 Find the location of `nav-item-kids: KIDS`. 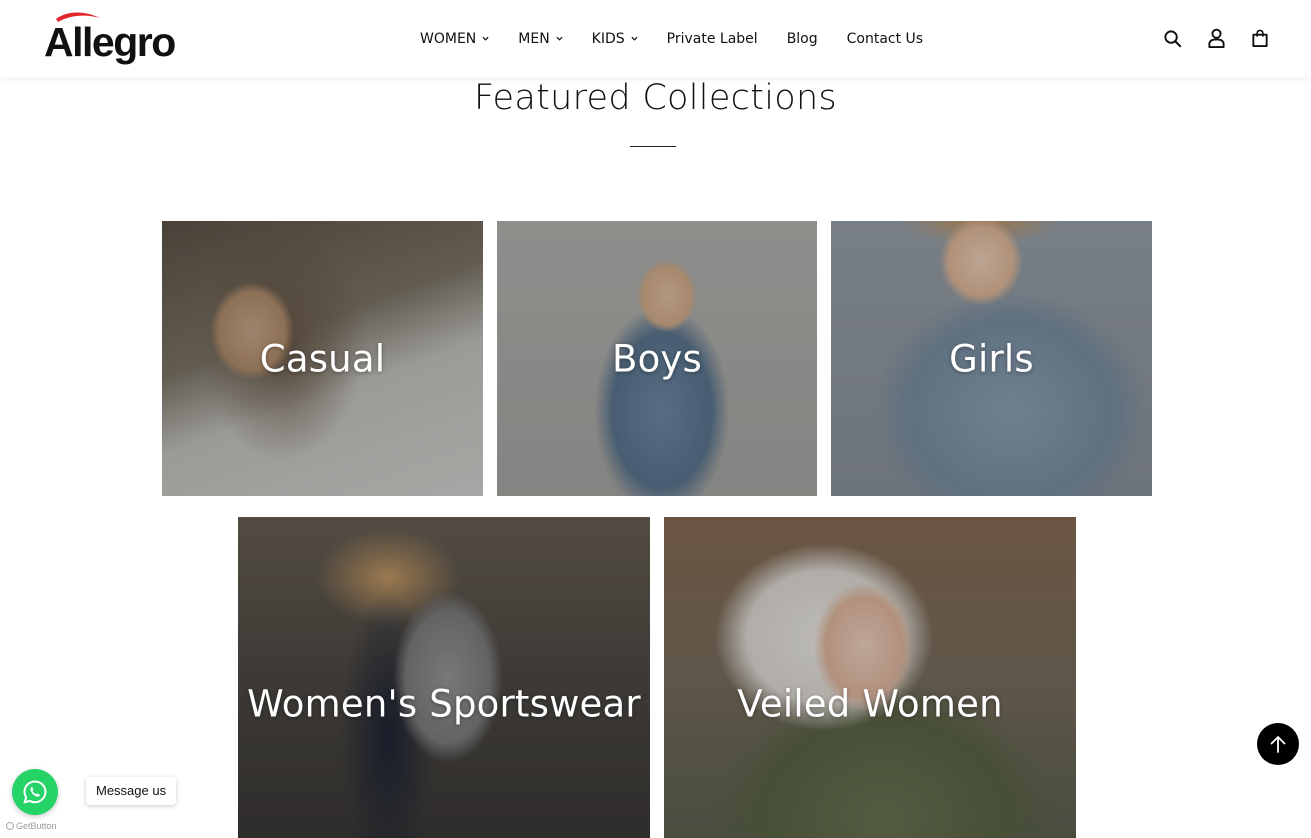

nav-item-kids: KIDS is located at coordinates (615, 39).